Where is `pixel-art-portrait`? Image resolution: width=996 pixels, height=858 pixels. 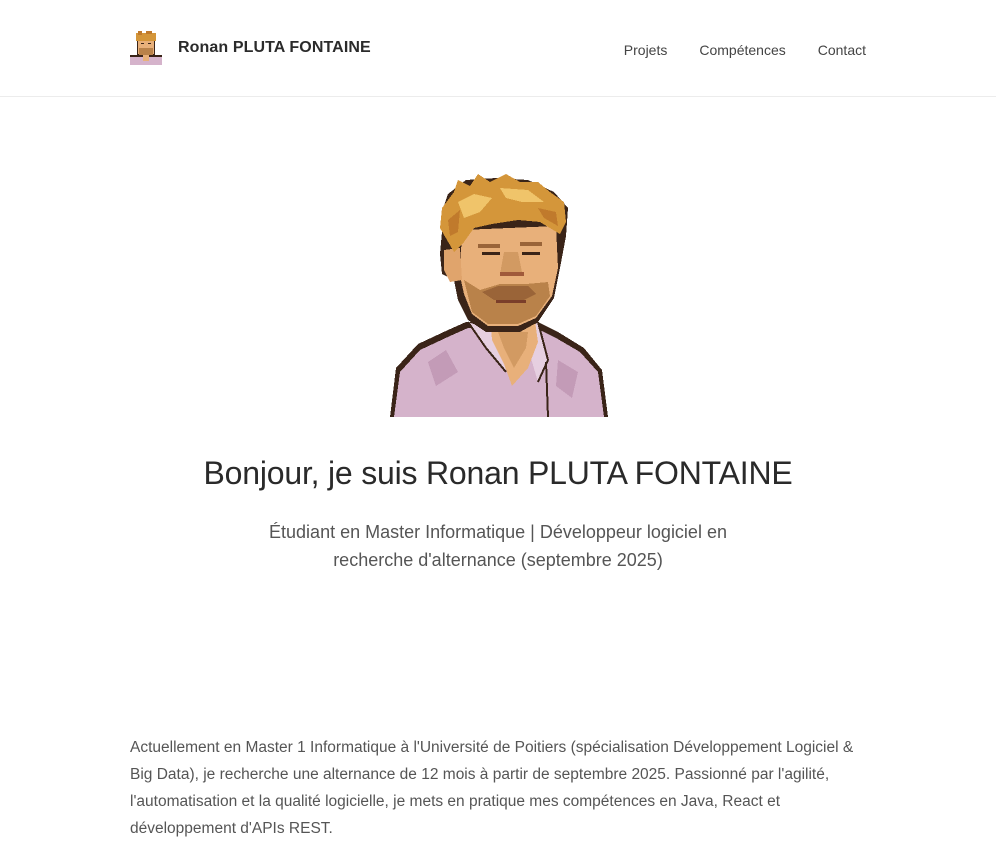
pixel-art-portrait is located at coordinates (499, 295).